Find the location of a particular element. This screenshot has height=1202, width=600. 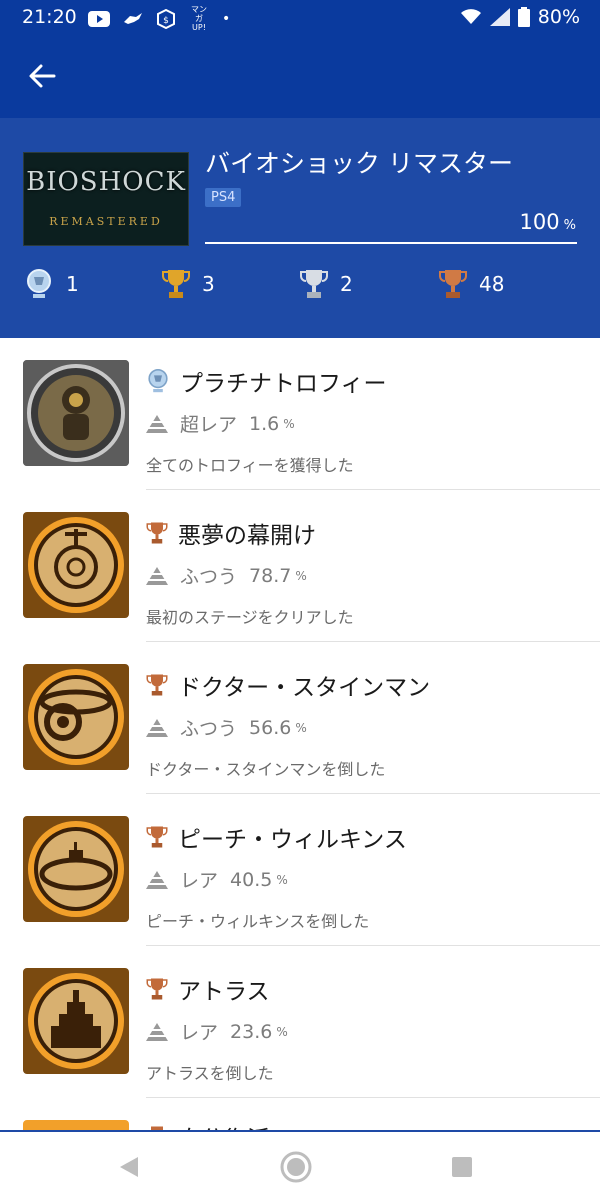

bathysphere-image is located at coordinates (76, 565).